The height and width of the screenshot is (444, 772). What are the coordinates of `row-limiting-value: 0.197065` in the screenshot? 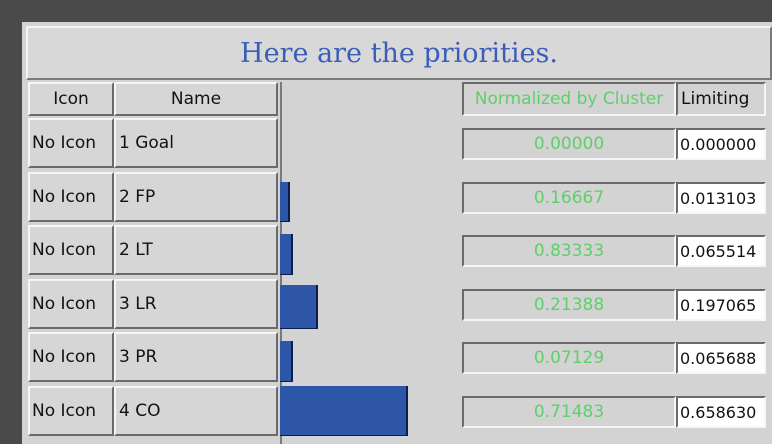 It's located at (721, 305).